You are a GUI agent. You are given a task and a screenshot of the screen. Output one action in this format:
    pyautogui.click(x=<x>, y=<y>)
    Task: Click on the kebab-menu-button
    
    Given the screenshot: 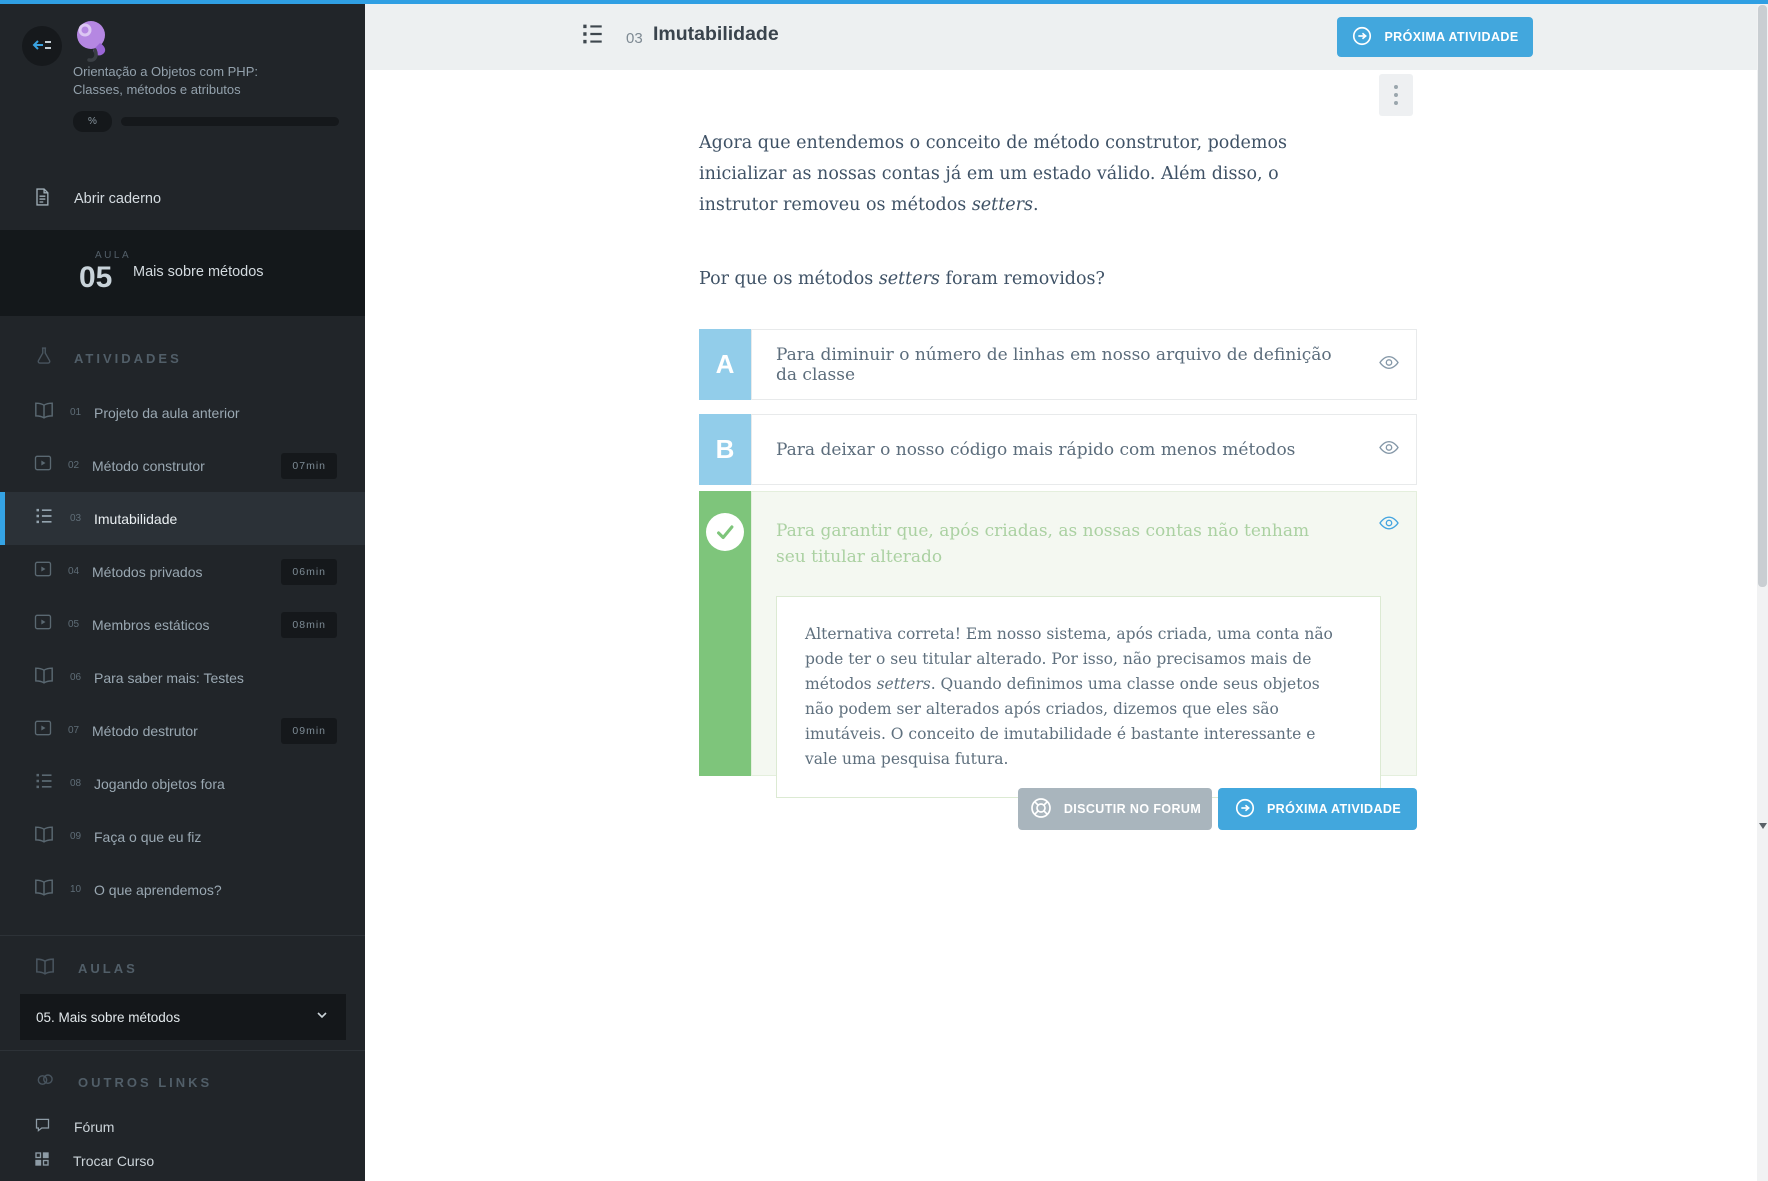 What is the action you would take?
    pyautogui.click(x=1396, y=95)
    